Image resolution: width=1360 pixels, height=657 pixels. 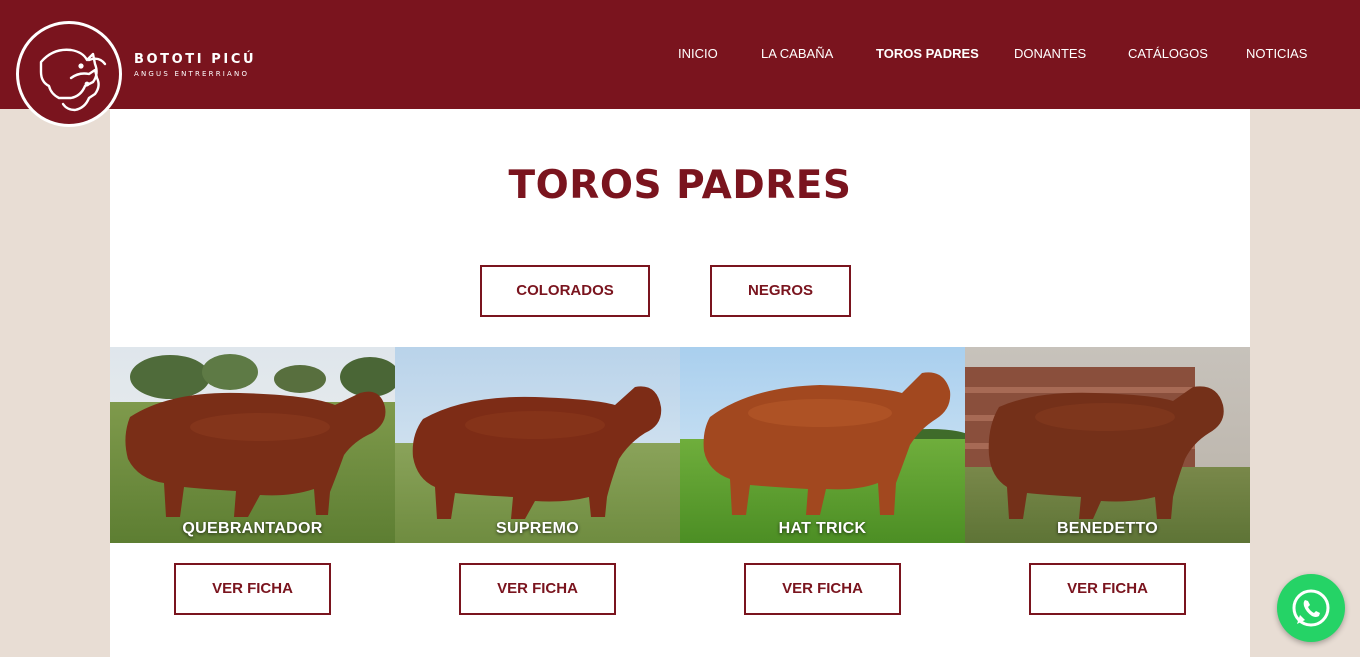 What do you see at coordinates (537, 589) in the screenshot?
I see `ver-ficha-button-supremo: VER FICHA` at bounding box center [537, 589].